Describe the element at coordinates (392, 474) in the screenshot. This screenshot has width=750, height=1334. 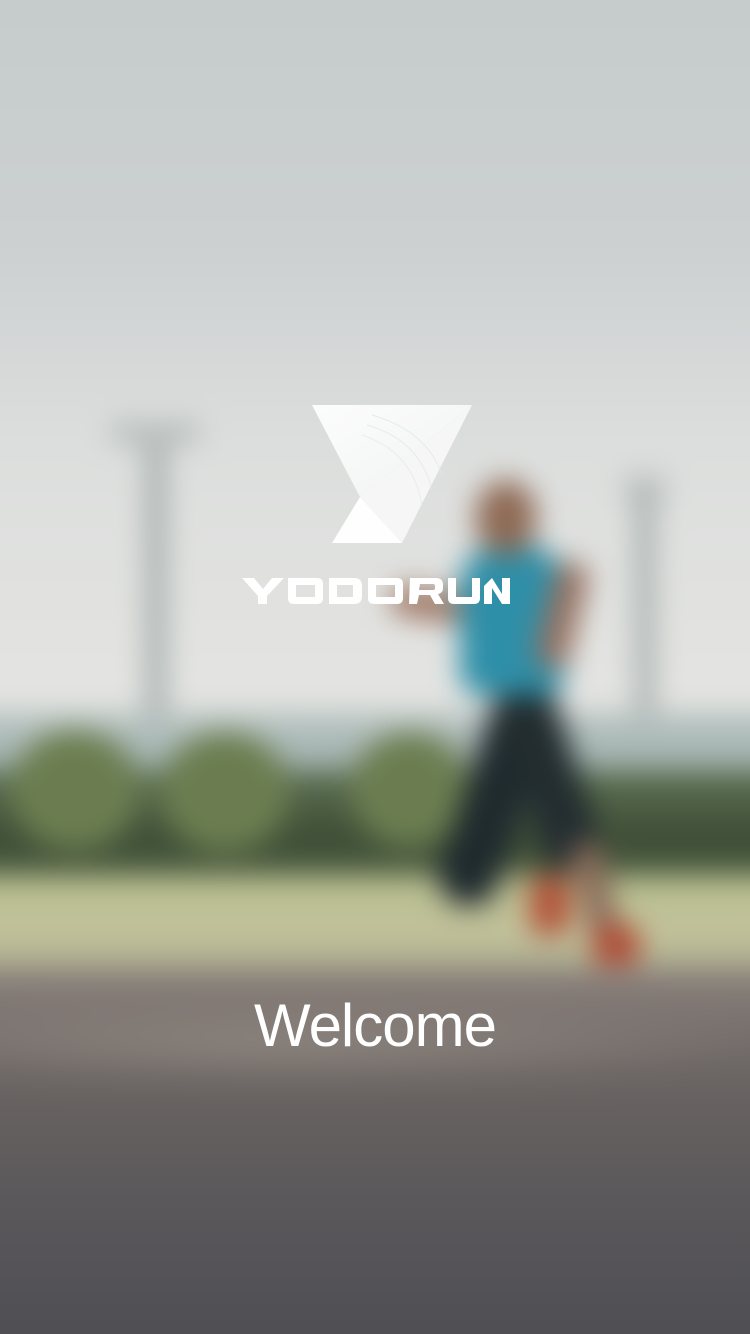
I see `yodo-run-triangle-logo-icon` at that location.